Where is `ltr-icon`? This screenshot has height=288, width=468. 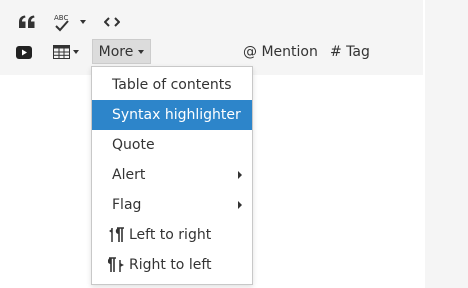
ltr-icon is located at coordinates (116, 234).